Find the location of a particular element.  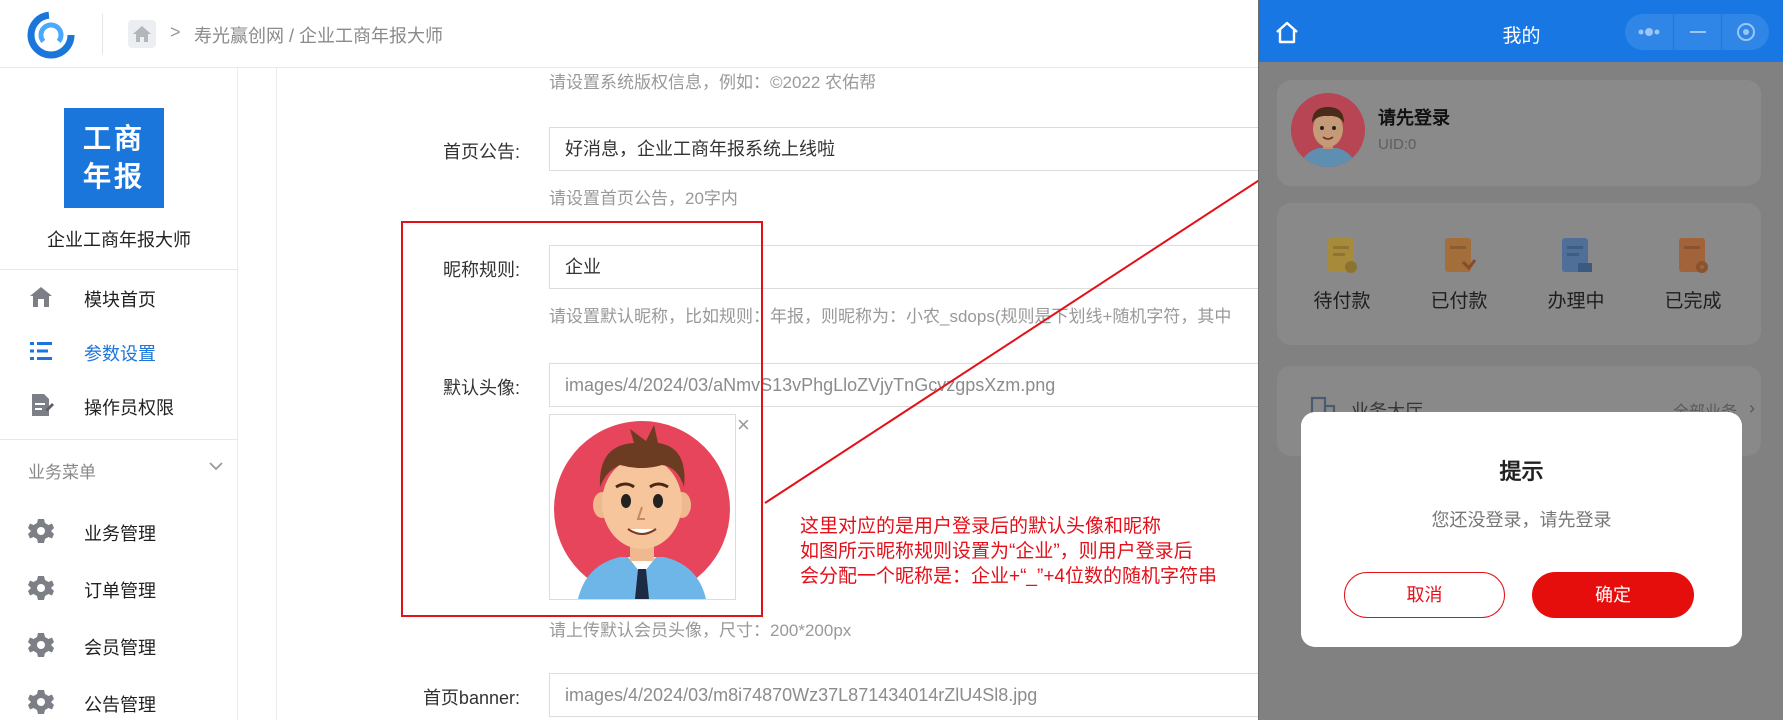

sidebar-item-label: 业务管理 is located at coordinates (120, 534).